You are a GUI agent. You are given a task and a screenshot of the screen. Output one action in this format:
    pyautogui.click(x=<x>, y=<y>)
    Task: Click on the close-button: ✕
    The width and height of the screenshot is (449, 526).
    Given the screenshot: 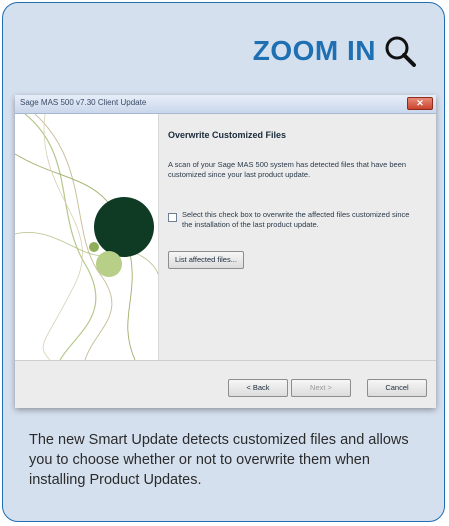 What is the action you would take?
    pyautogui.click(x=420, y=103)
    